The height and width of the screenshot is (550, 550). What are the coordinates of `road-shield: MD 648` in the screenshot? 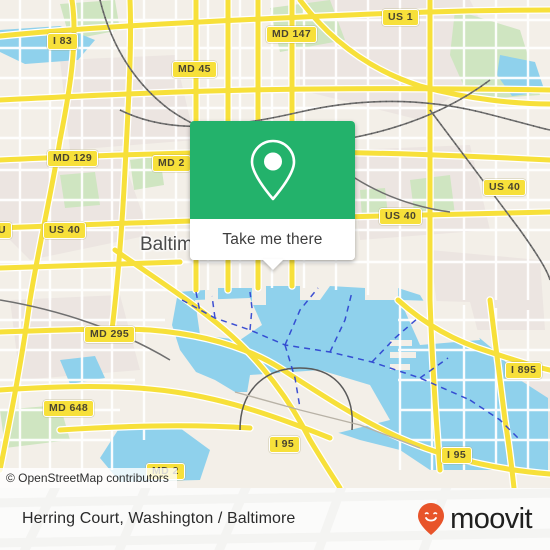 It's located at (69, 408).